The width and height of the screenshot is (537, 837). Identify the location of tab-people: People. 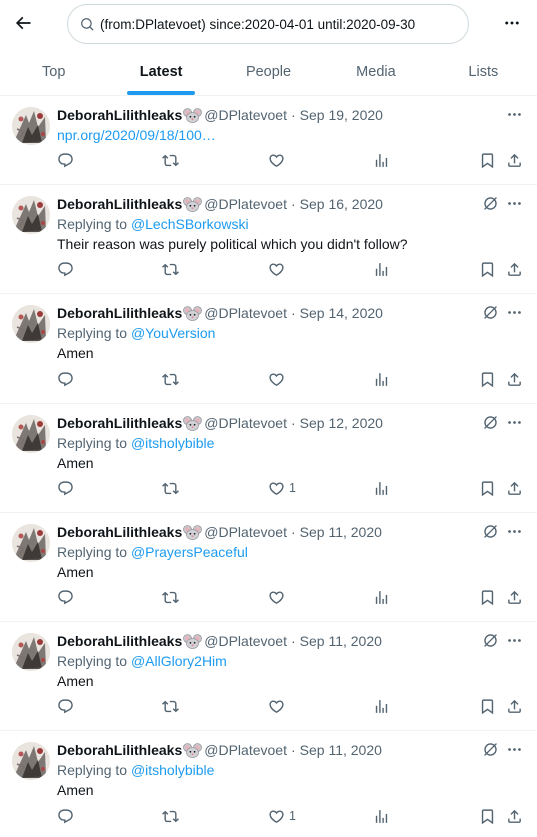
(268, 71).